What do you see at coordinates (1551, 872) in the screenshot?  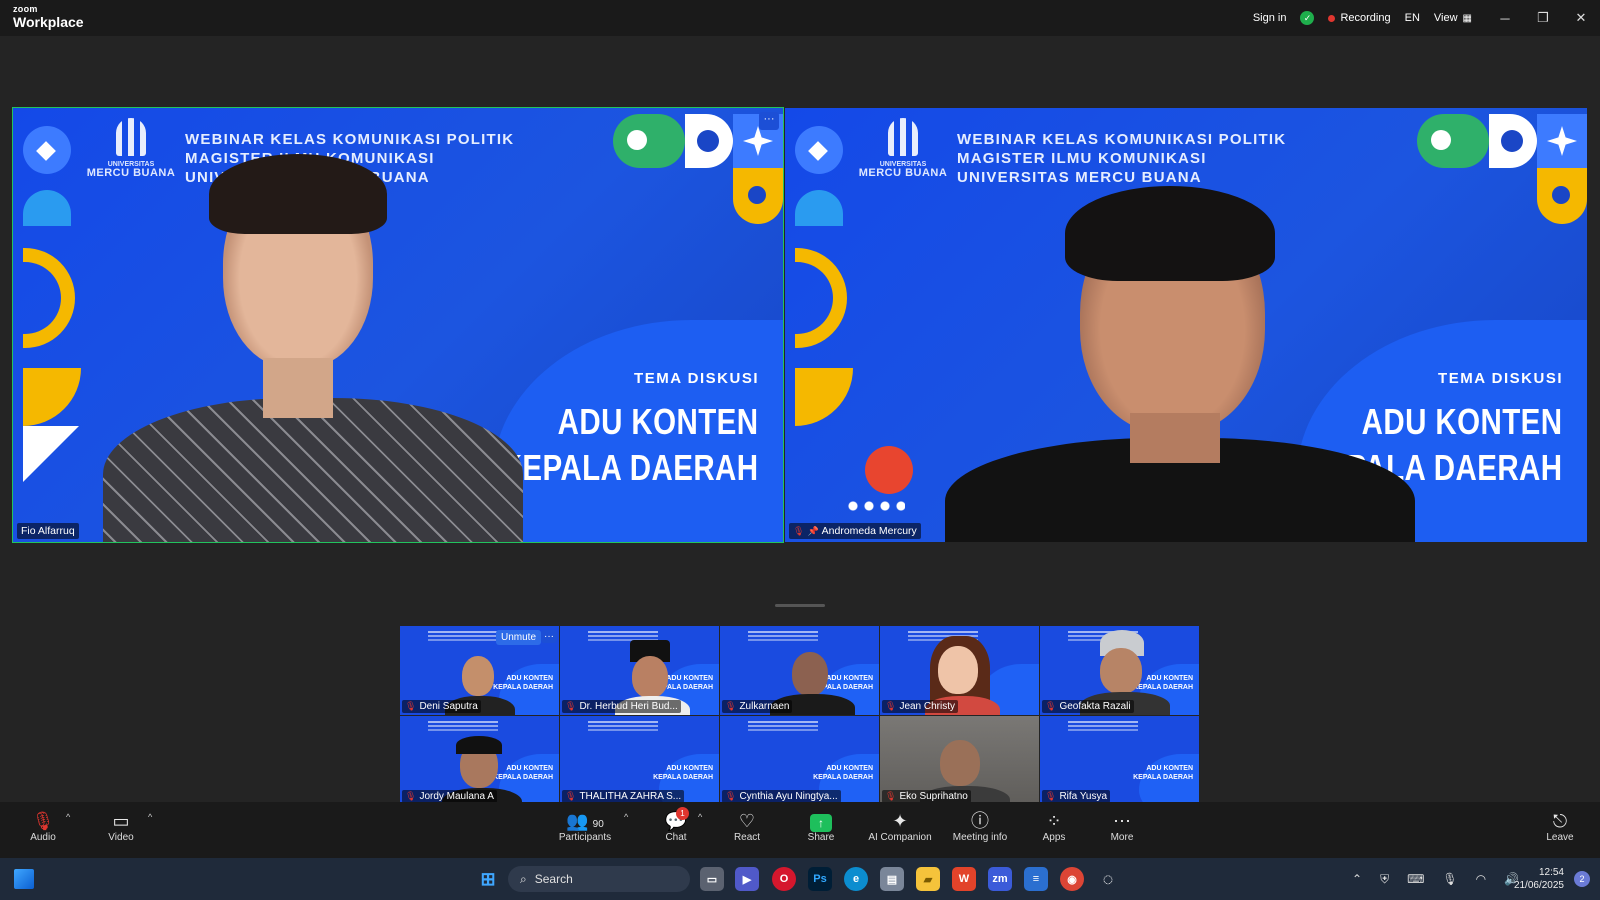 I see `clock-time: 12:54` at bounding box center [1551, 872].